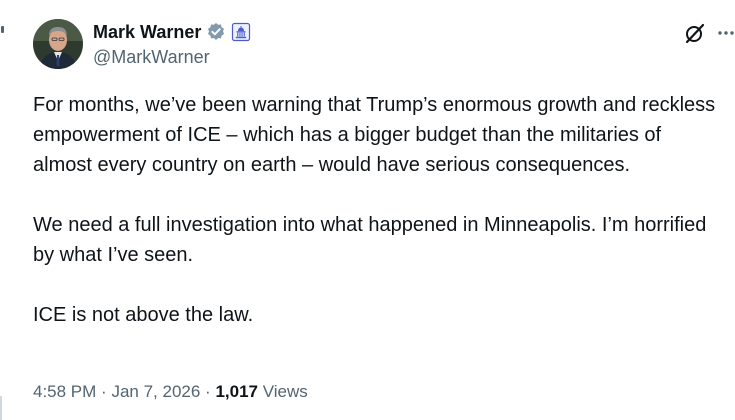 The image size is (735, 420). Describe the element at coordinates (285, 391) in the screenshot. I see `views-label: Views` at that location.